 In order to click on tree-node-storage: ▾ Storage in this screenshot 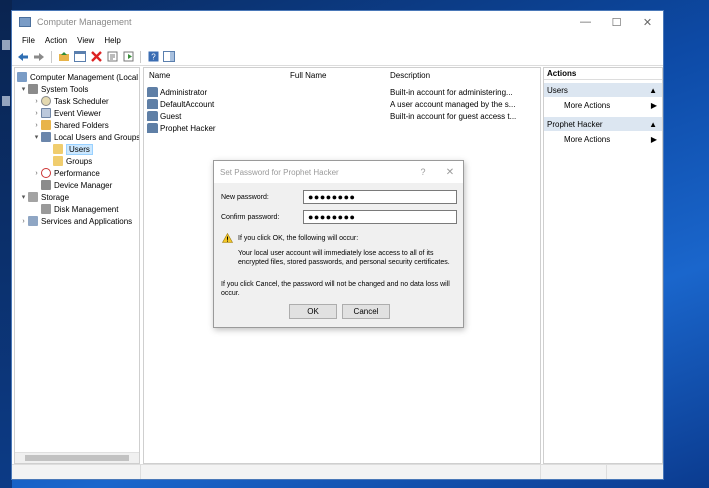, I will do `click(44, 197)`.